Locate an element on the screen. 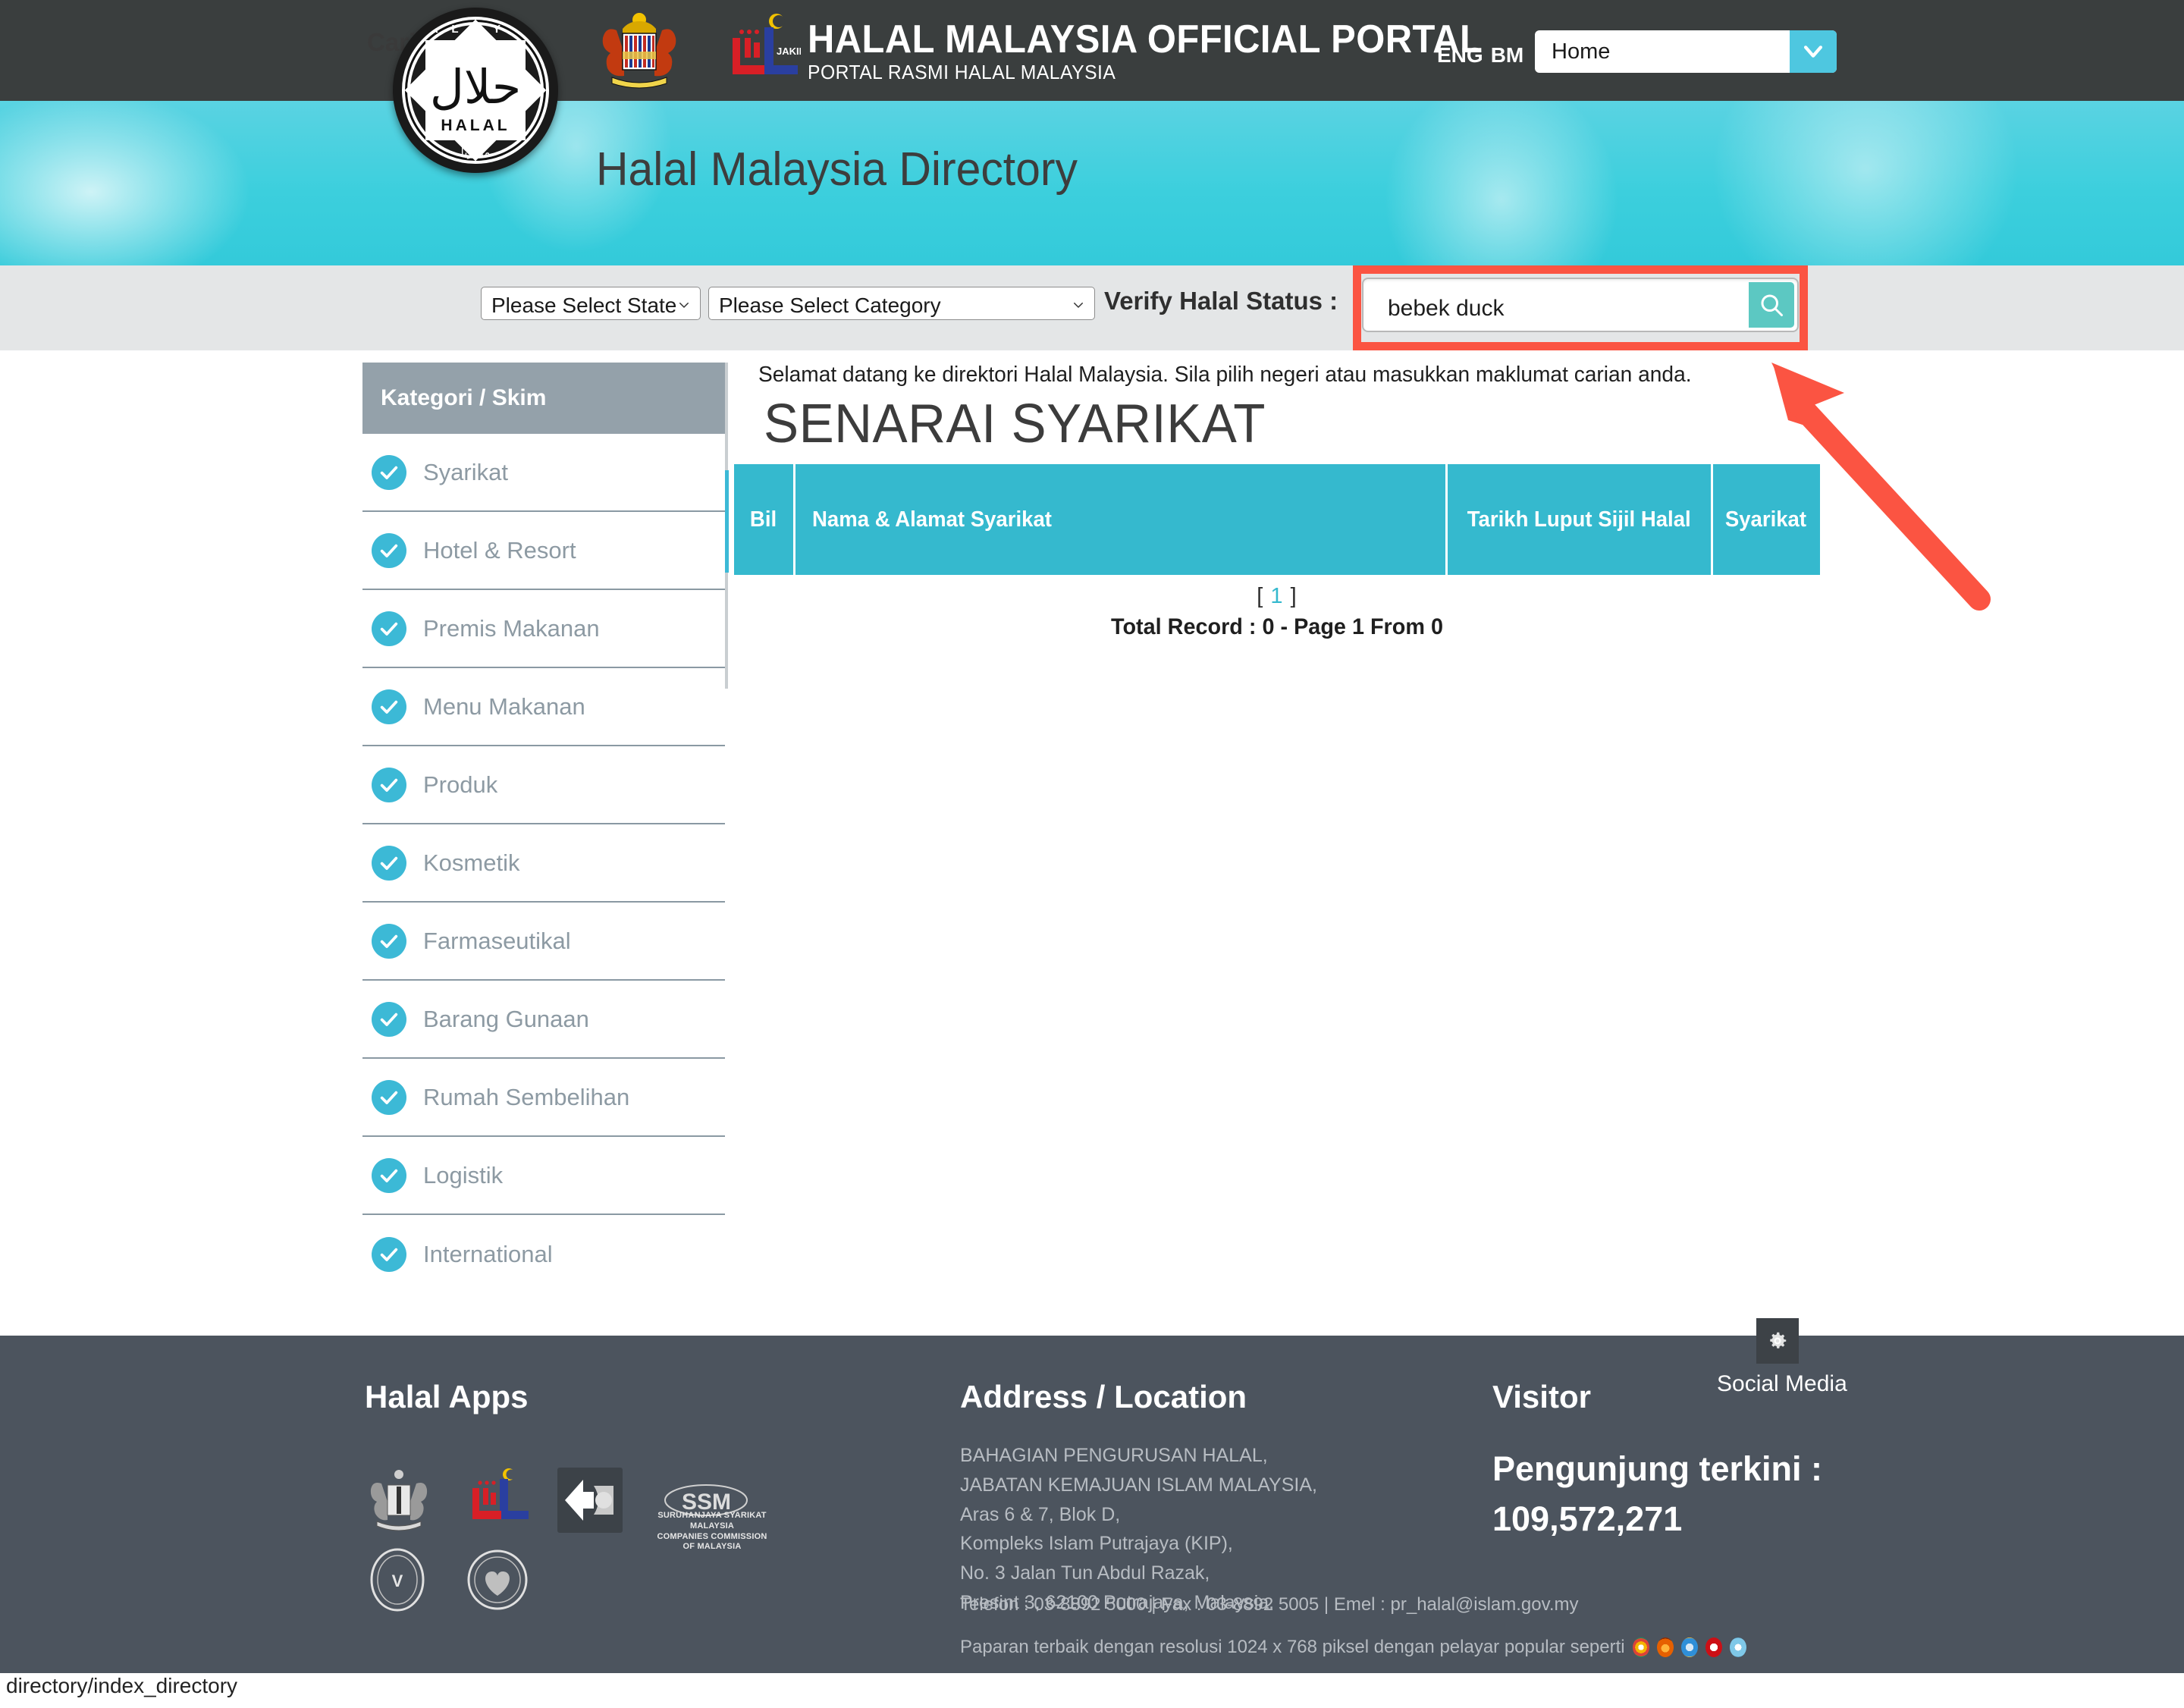 The height and width of the screenshot is (1708, 2184). footer-jata-negara-logo is located at coordinates (399, 1500).